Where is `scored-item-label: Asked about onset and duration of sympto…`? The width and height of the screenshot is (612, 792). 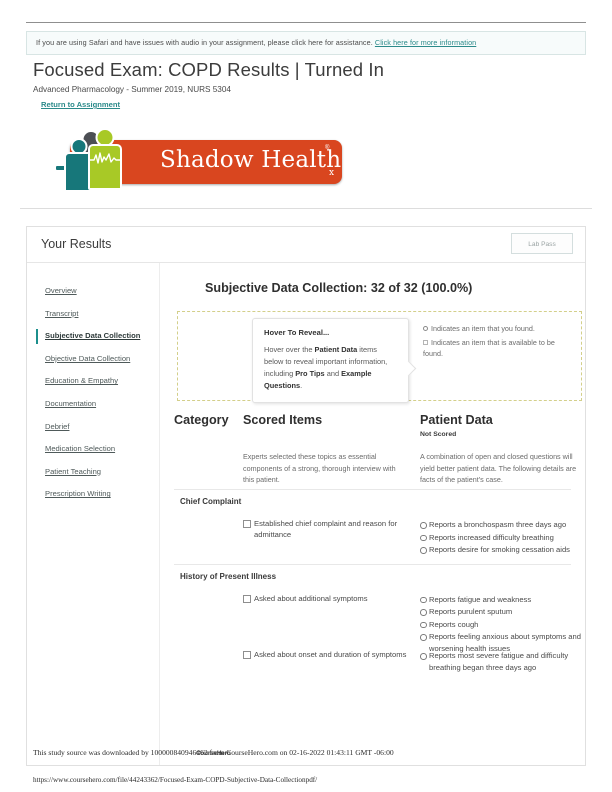
scored-item-label: Asked about onset and duration of sympto… is located at coordinates (330, 655).